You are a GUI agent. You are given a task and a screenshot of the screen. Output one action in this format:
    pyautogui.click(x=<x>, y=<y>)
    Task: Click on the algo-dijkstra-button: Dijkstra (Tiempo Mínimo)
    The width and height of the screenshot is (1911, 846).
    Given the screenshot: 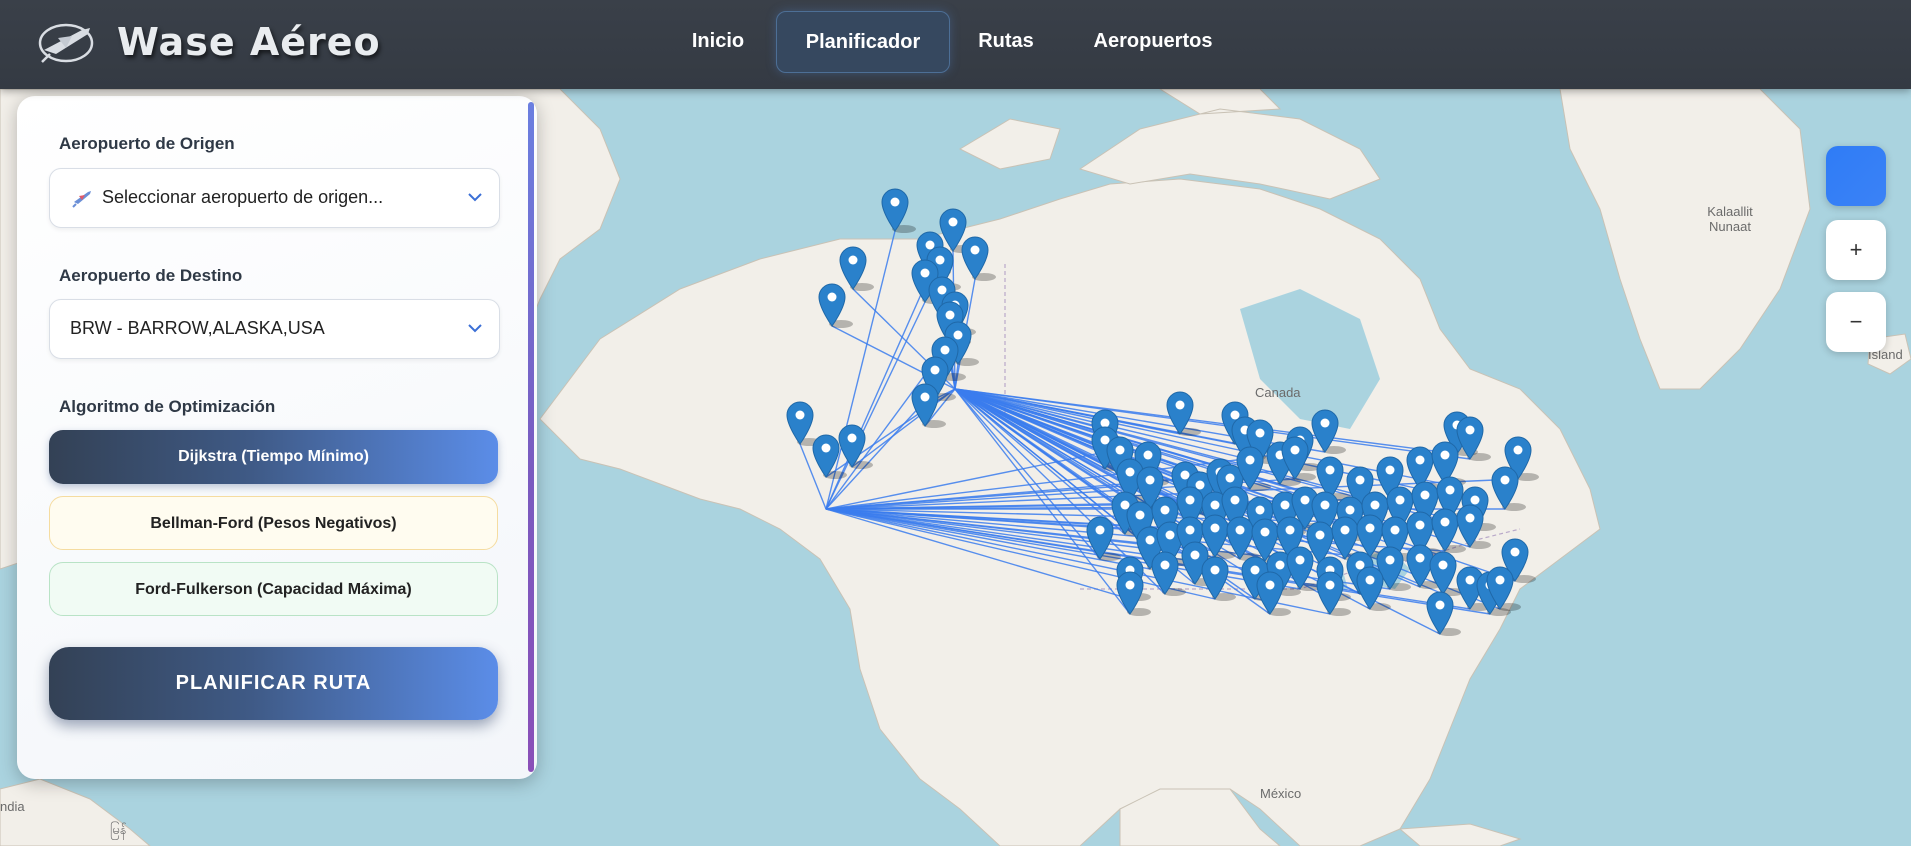 What is the action you would take?
    pyautogui.click(x=273, y=457)
    